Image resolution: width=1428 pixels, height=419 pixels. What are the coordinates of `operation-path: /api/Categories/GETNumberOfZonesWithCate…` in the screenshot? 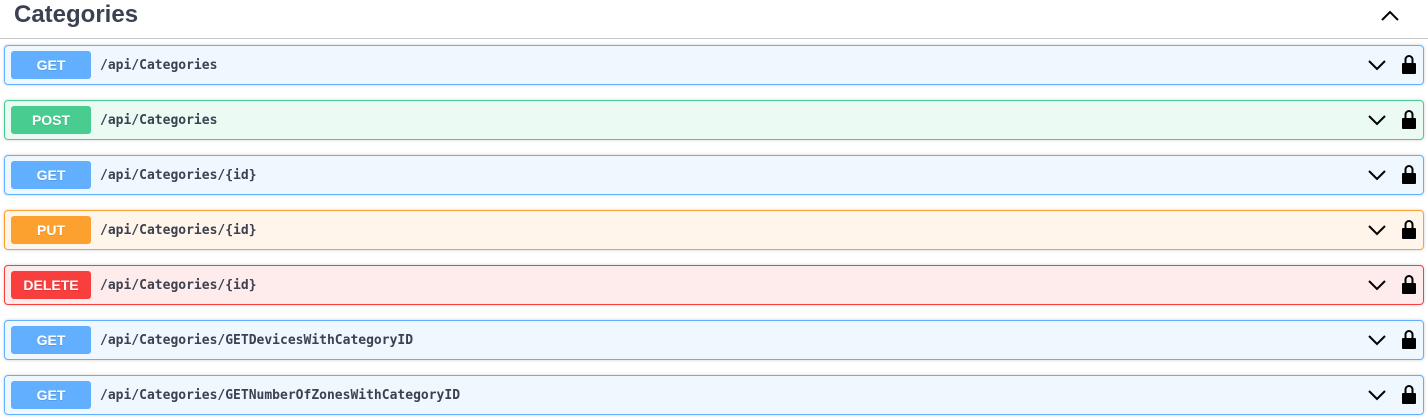 It's located at (280, 395).